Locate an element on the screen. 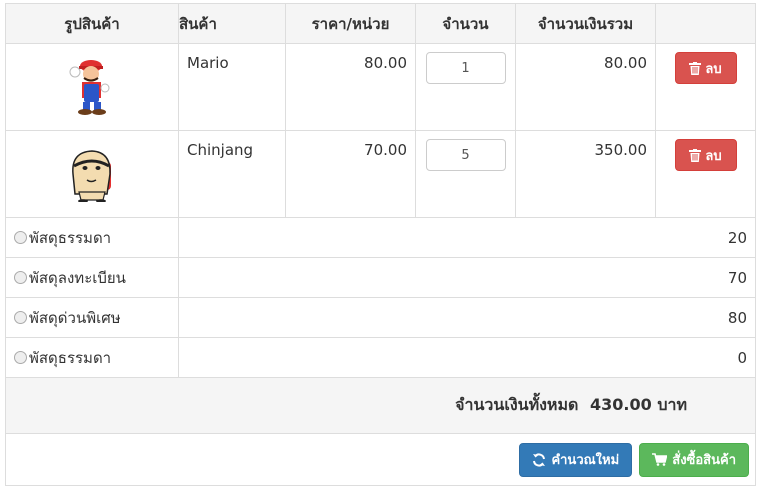 This screenshot has height=486, width=757. line-total: 80.00 is located at coordinates (585, 87).